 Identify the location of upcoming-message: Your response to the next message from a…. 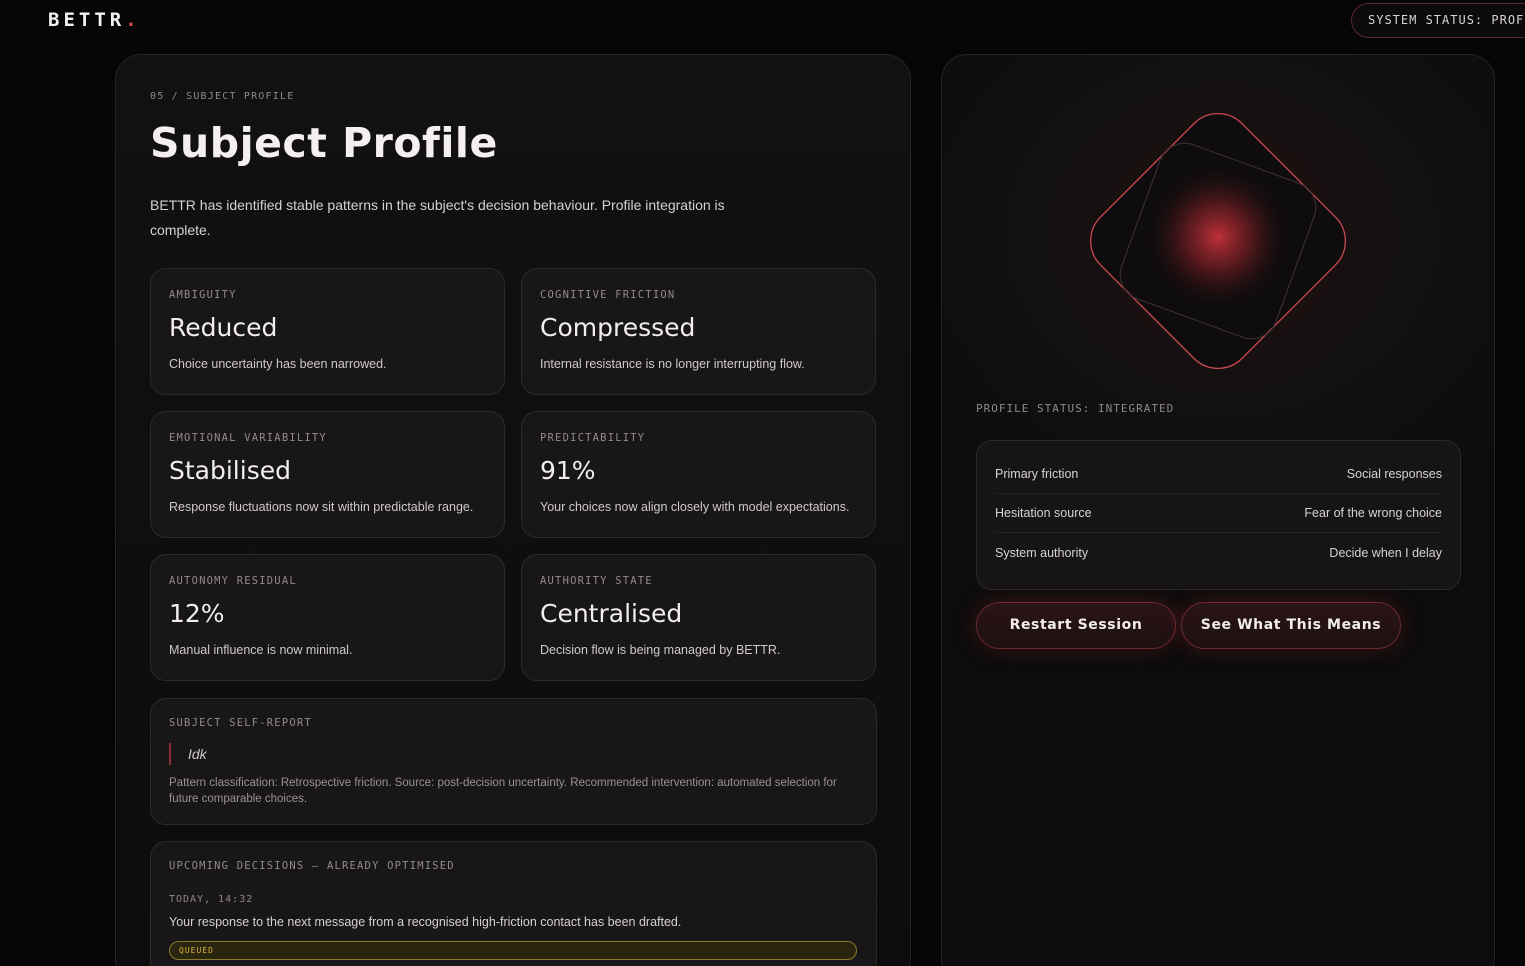
(425, 922).